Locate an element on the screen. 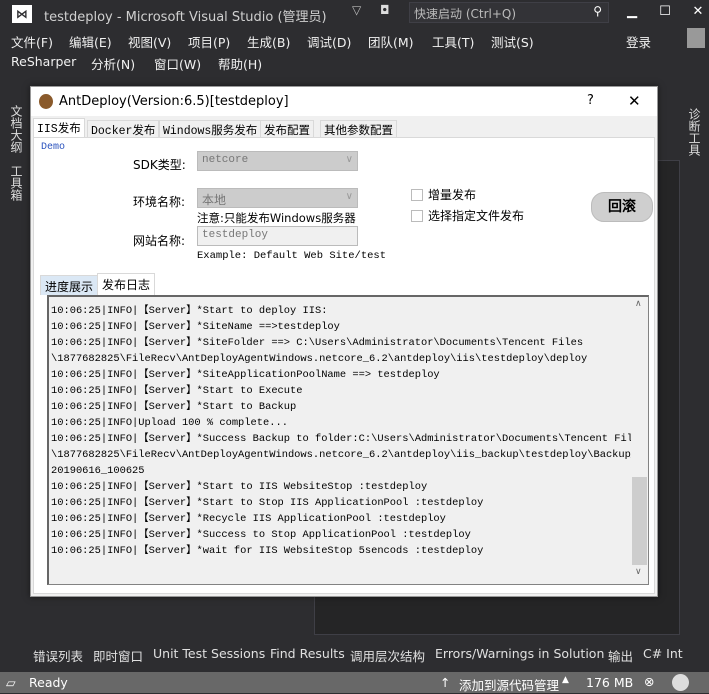 This screenshot has width=709, height=694. sdk-label: SDK类型: is located at coordinates (159, 165).